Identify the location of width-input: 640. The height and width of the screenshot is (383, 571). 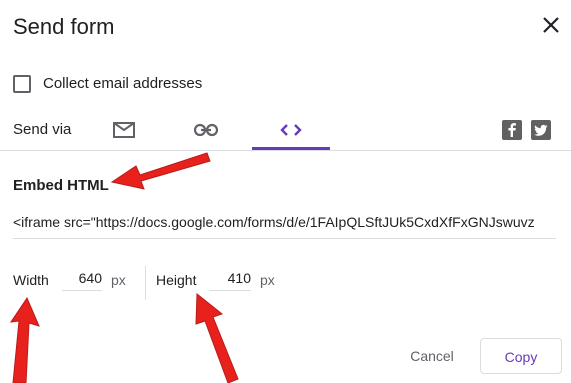
(82, 280).